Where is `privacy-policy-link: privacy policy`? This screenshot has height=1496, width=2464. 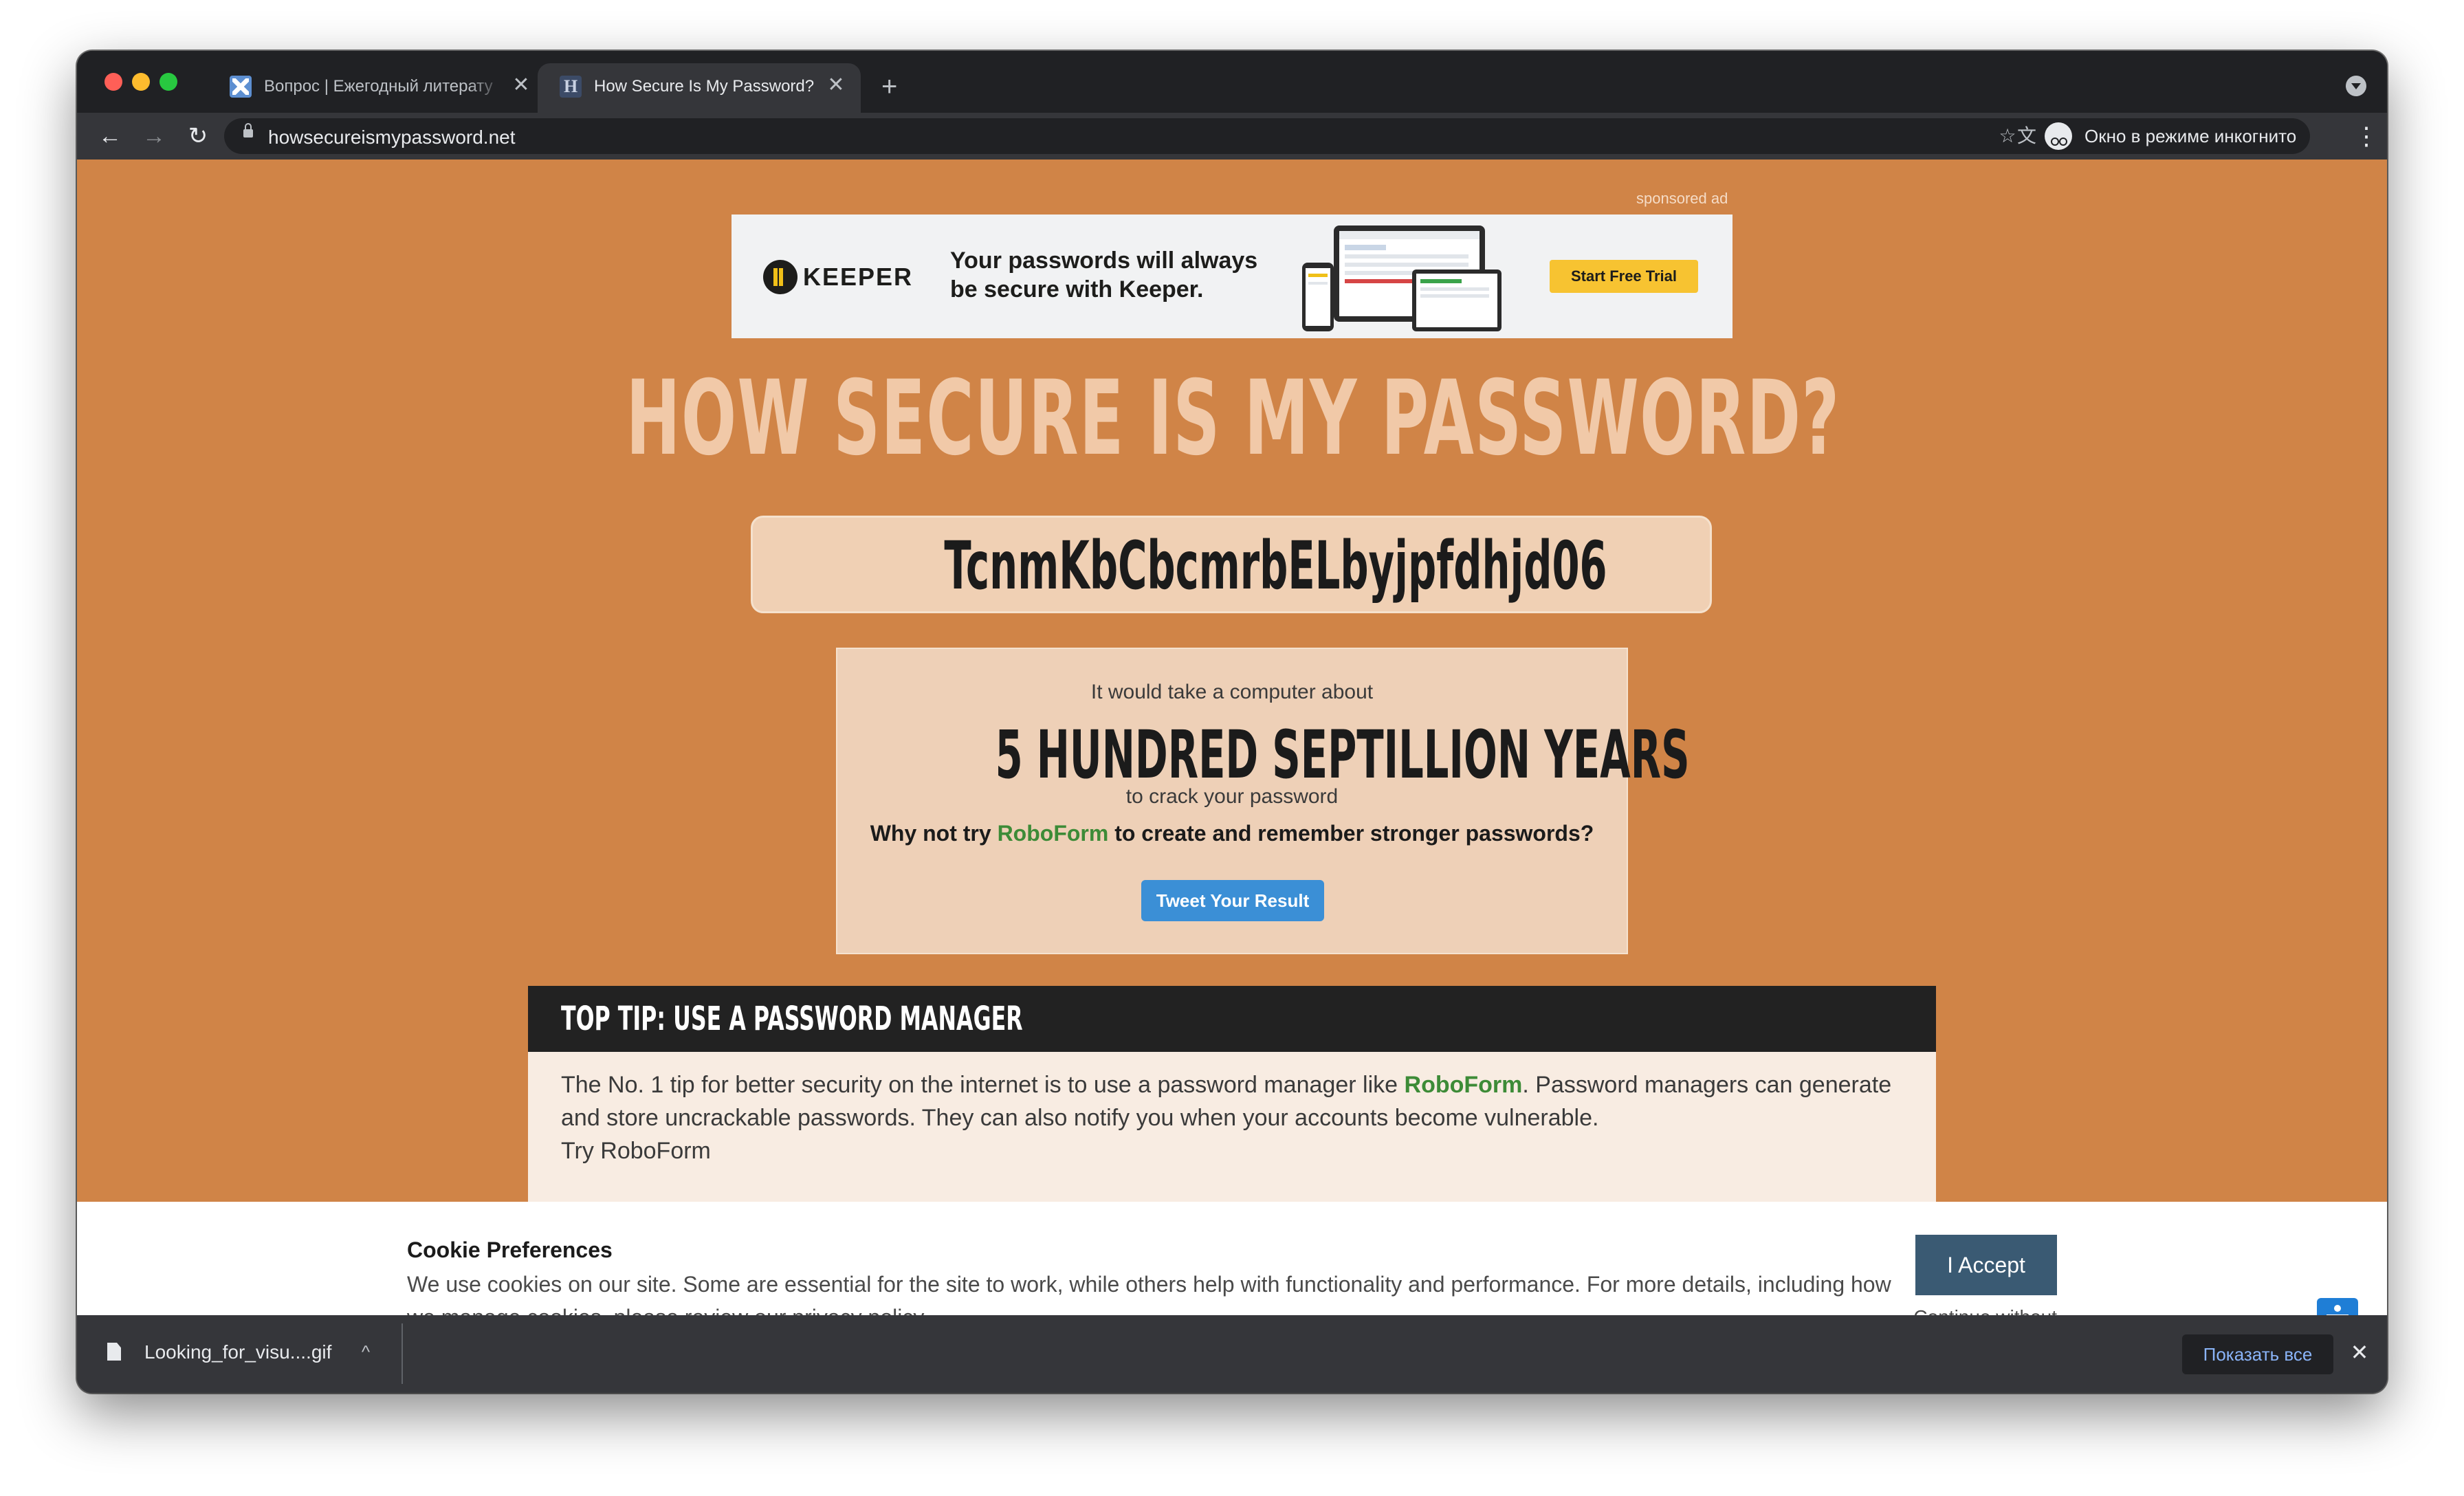 privacy-policy-link: privacy policy is located at coordinates (857, 1310).